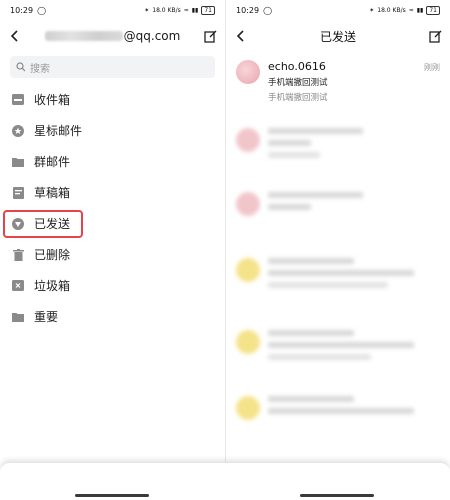 The height and width of the screenshot is (500, 450). I want to click on sent-highlight-box, so click(43, 224).